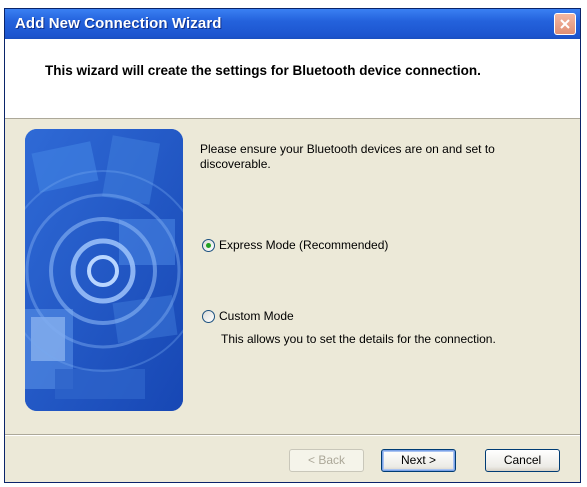 The width and height of the screenshot is (587, 487). I want to click on express-mode-radio, so click(208, 245).